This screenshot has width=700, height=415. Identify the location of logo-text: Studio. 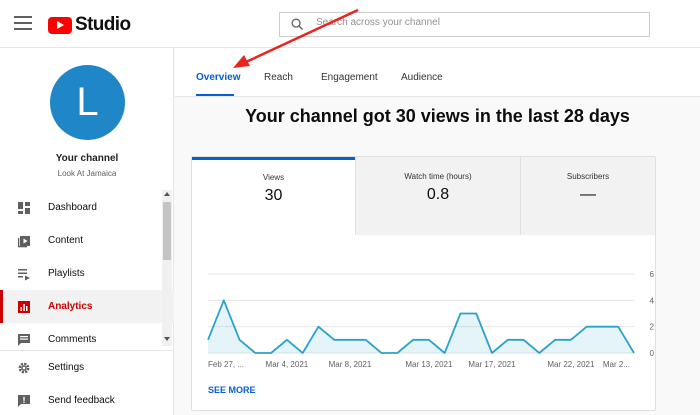
(103, 24).